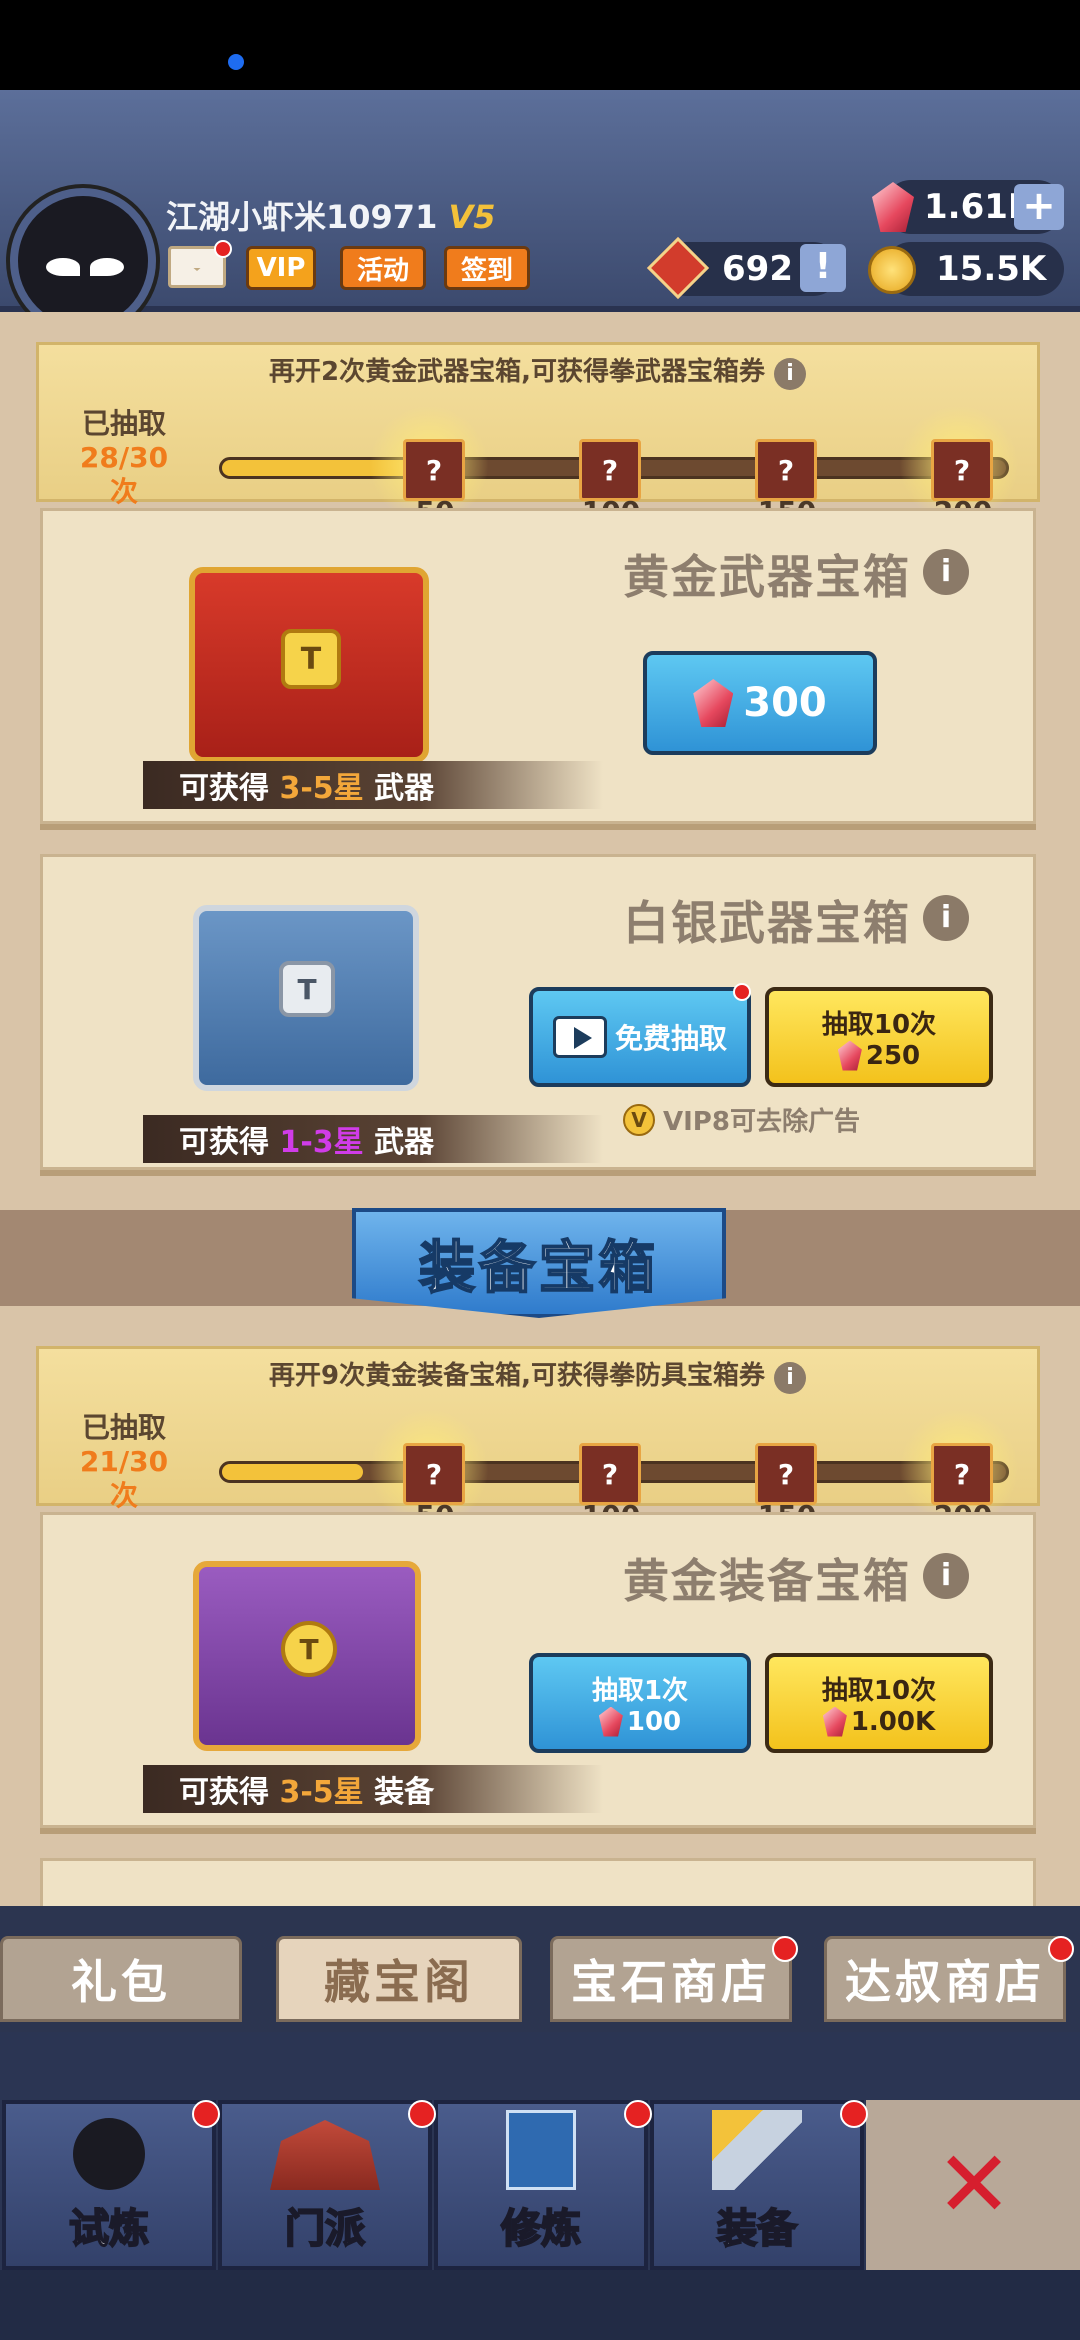  Describe the element at coordinates (472, 217) in the screenshot. I see `vip-level-badge: V5` at that location.